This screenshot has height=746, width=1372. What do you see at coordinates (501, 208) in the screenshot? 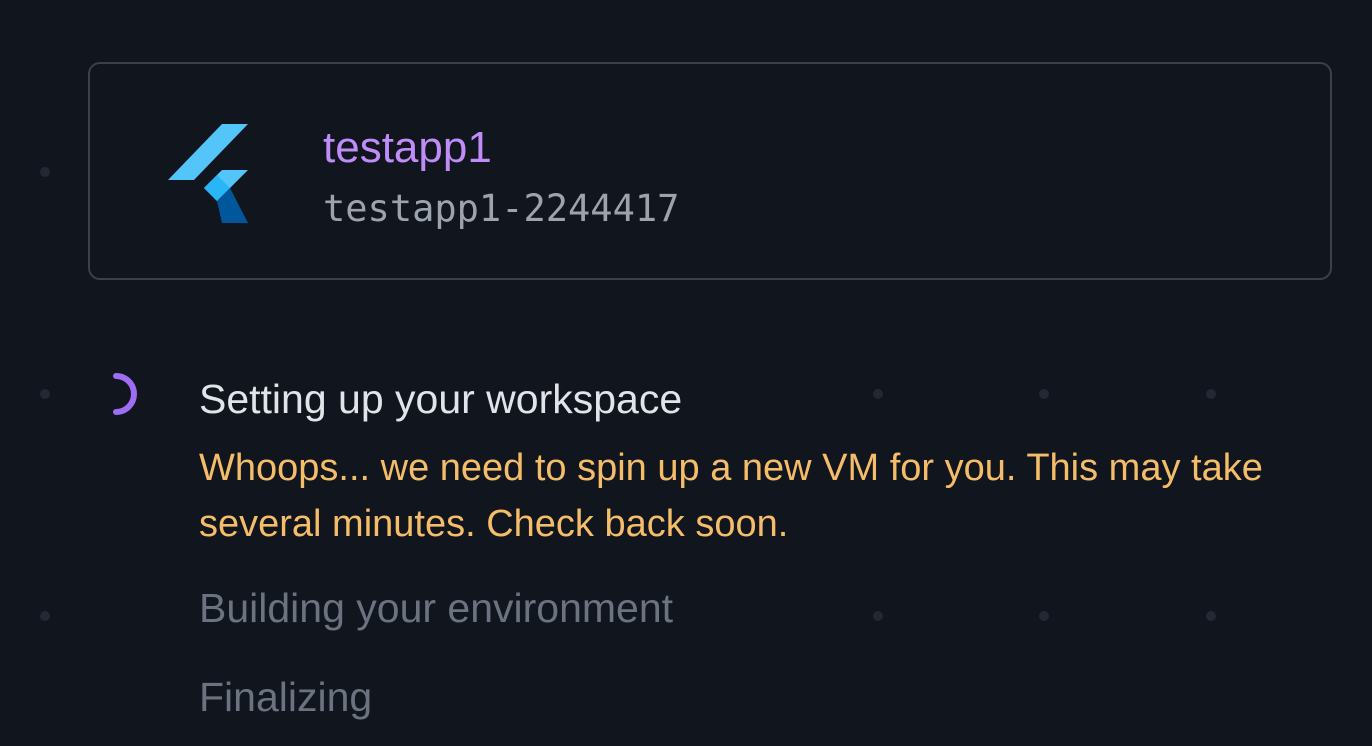
I see `project-id: testapp1-2244417` at bounding box center [501, 208].